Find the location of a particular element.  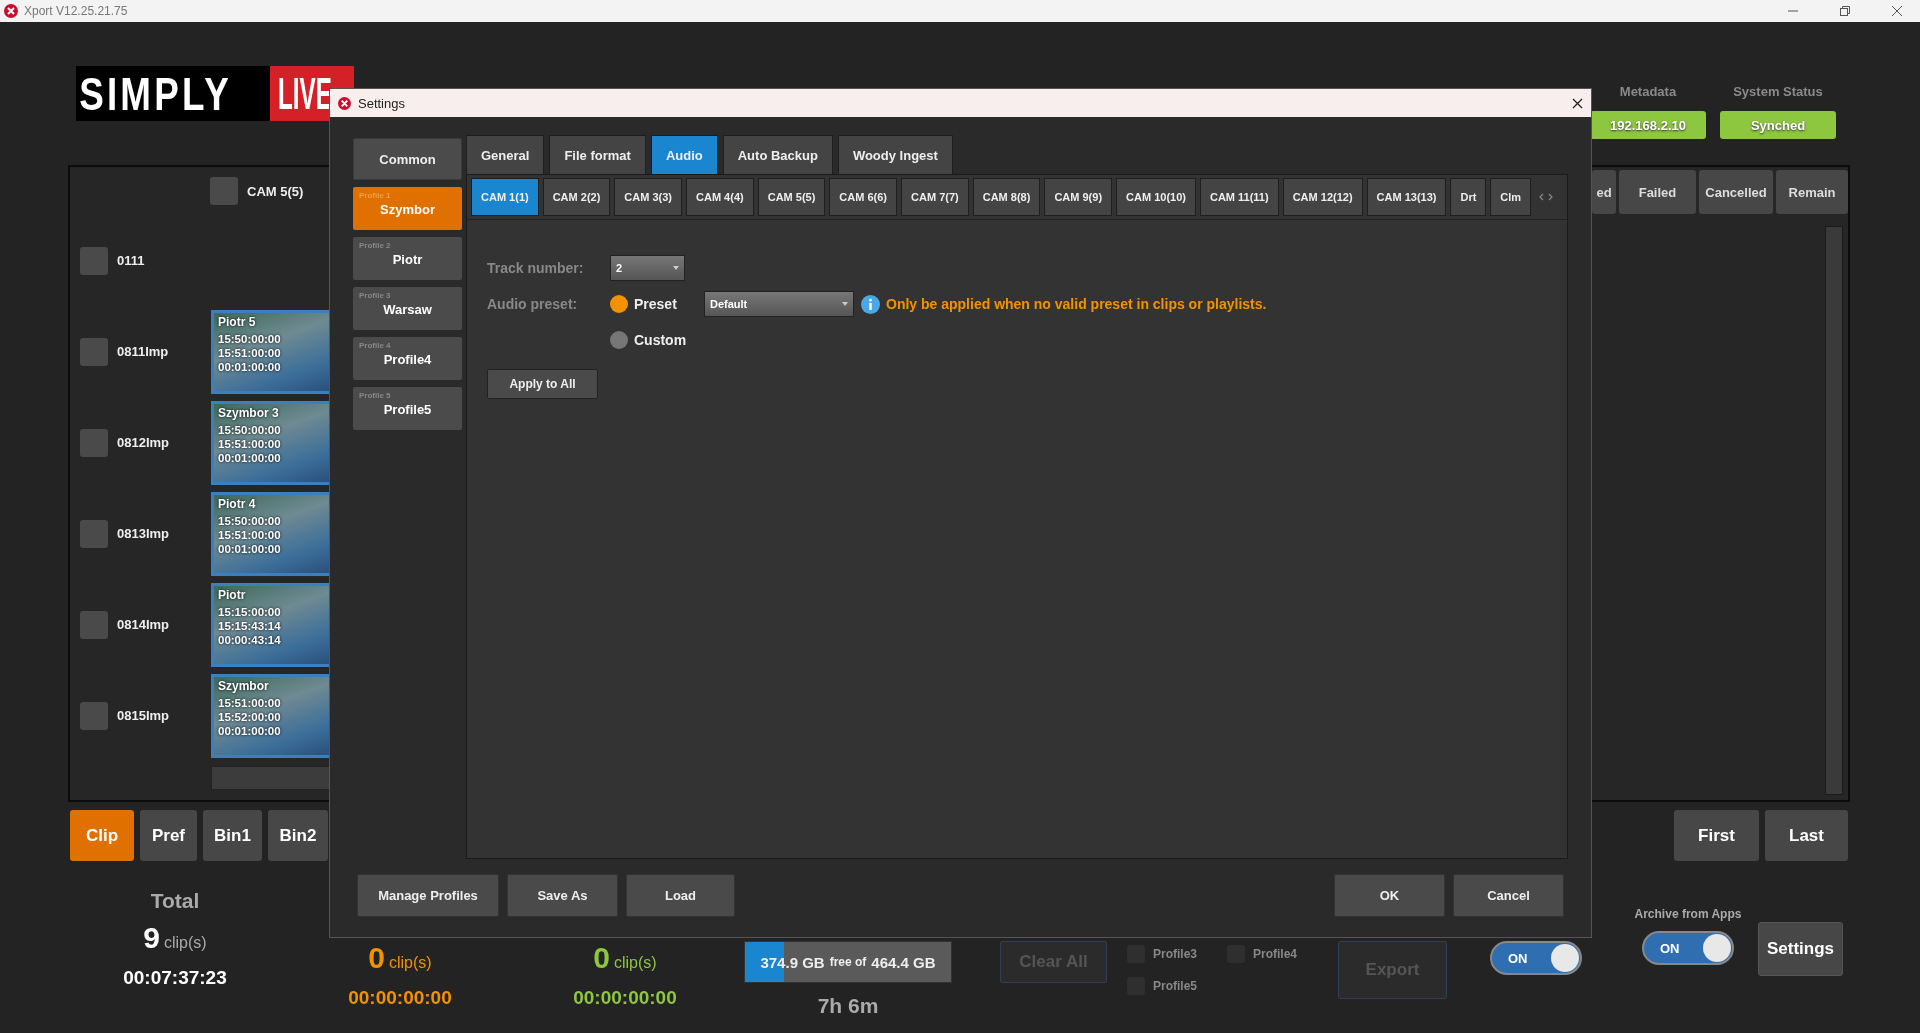

vertical-scrollbar is located at coordinates (1834, 510).